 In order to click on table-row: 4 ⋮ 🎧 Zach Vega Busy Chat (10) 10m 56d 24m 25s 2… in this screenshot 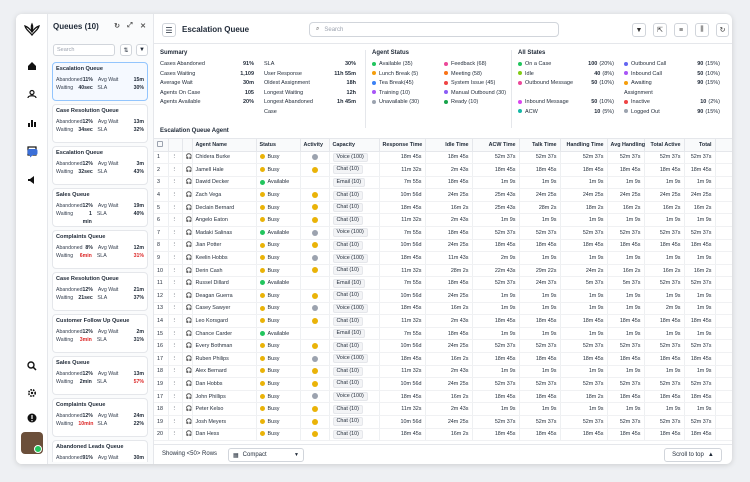, I will do `click(443, 195)`.